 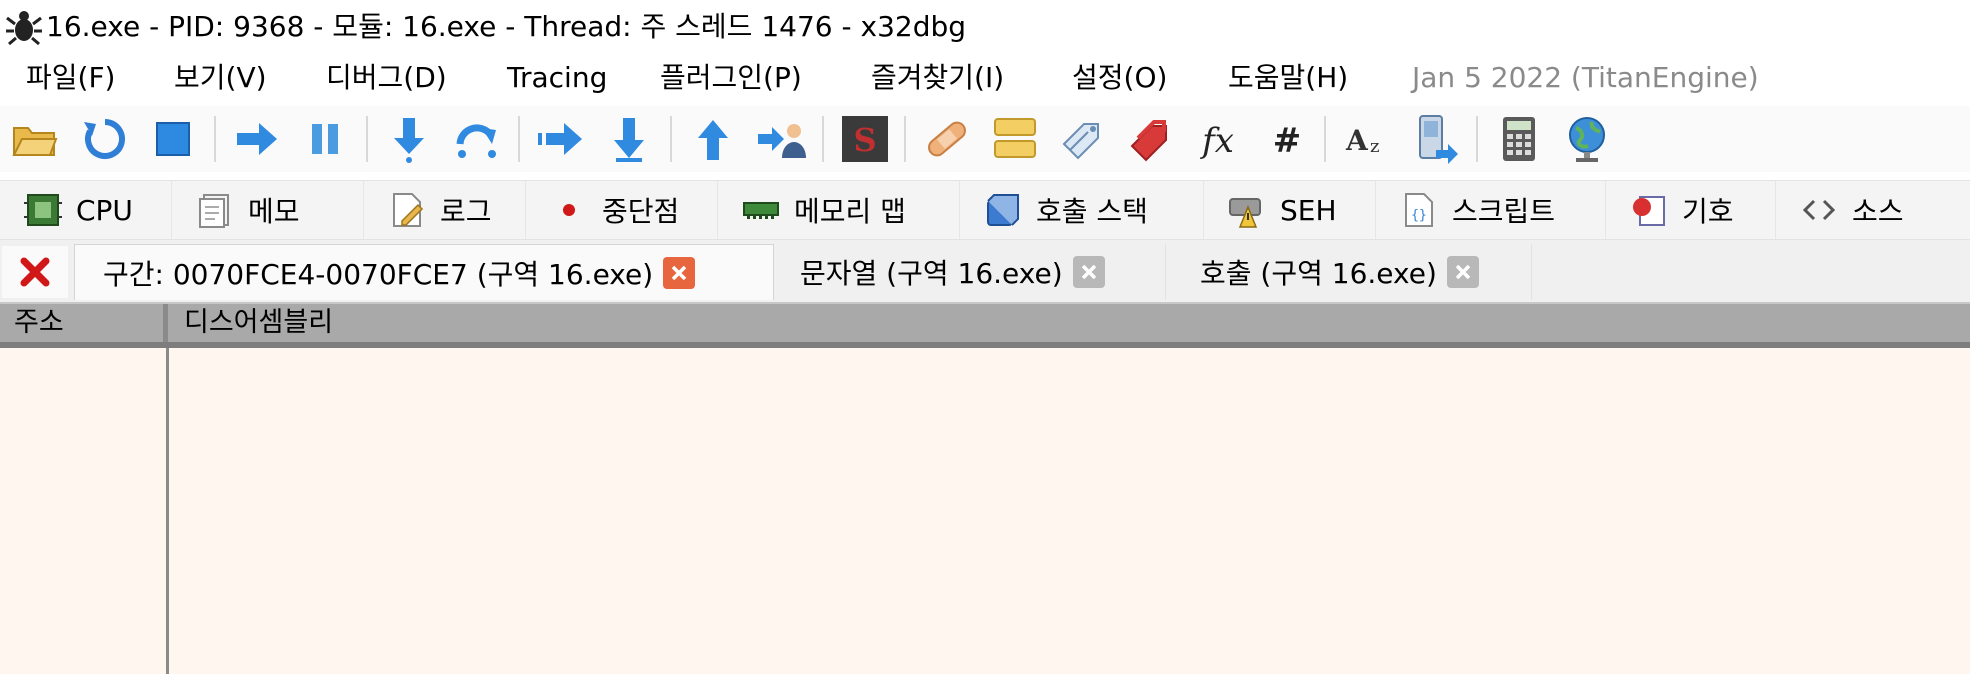 What do you see at coordinates (937, 78) in the screenshot?
I see `menu-favourites: 즐겨찾기(I)` at bounding box center [937, 78].